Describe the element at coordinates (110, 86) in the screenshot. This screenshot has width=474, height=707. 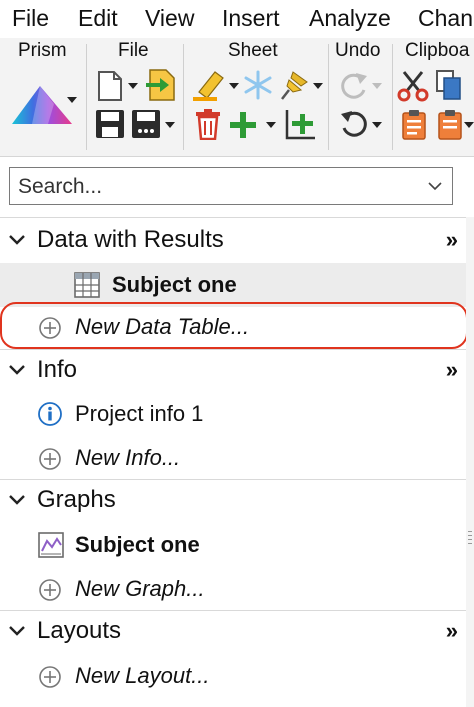
I see `new-file-icon` at that location.